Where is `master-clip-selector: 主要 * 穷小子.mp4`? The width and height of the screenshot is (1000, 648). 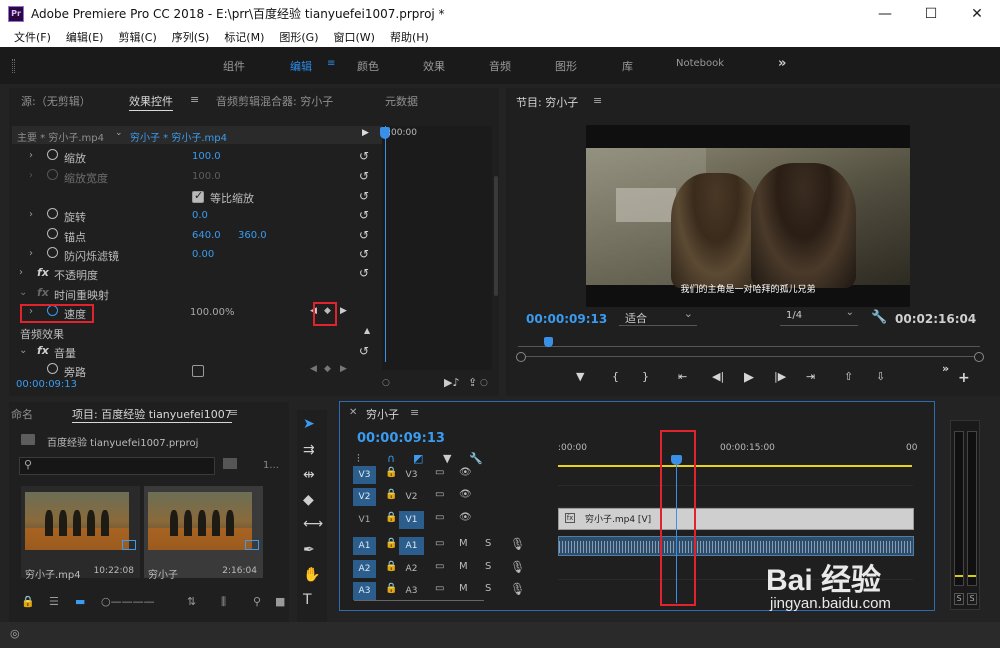 master-clip-selector: 主要 * 穷小子.mp4 is located at coordinates (60, 136).